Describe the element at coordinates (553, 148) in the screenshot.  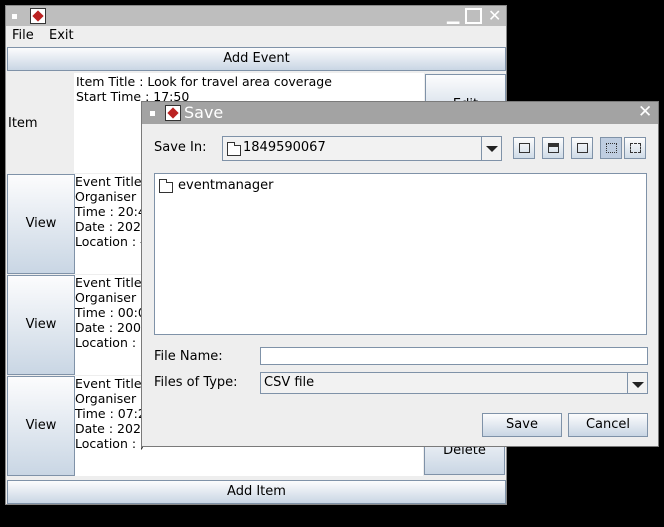
I see `home-folder-button` at that location.